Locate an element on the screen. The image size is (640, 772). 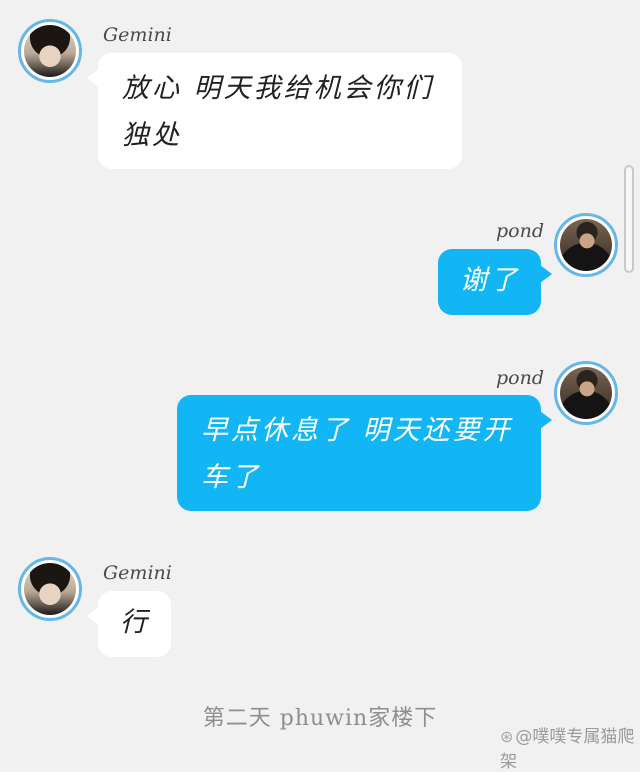
message-bubble: 谢了 is located at coordinates (495, 282).